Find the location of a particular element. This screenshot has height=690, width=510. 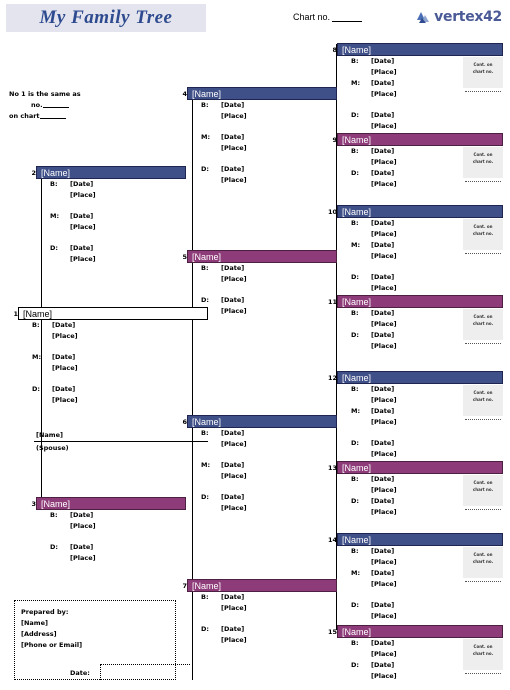

note-no-blank is located at coordinates (55, 104).